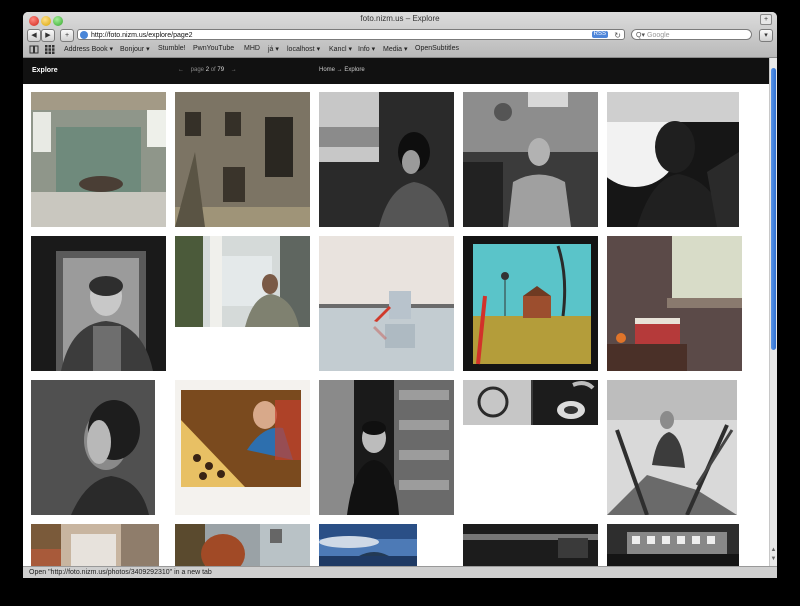 The height and width of the screenshot is (606, 800). Describe the element at coordinates (50, 50) in the screenshot. I see `top-sites-icon` at that location.